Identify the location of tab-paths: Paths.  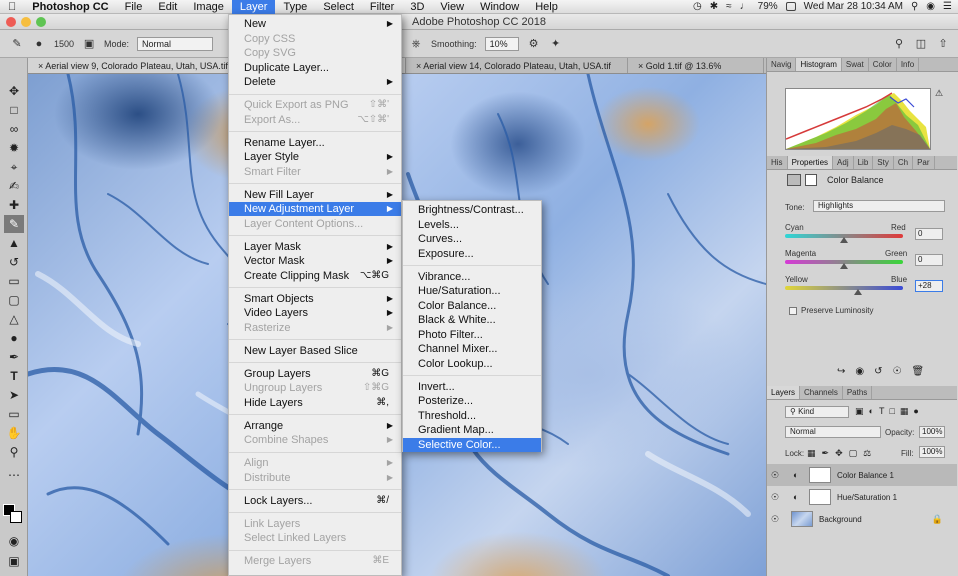
(858, 392).